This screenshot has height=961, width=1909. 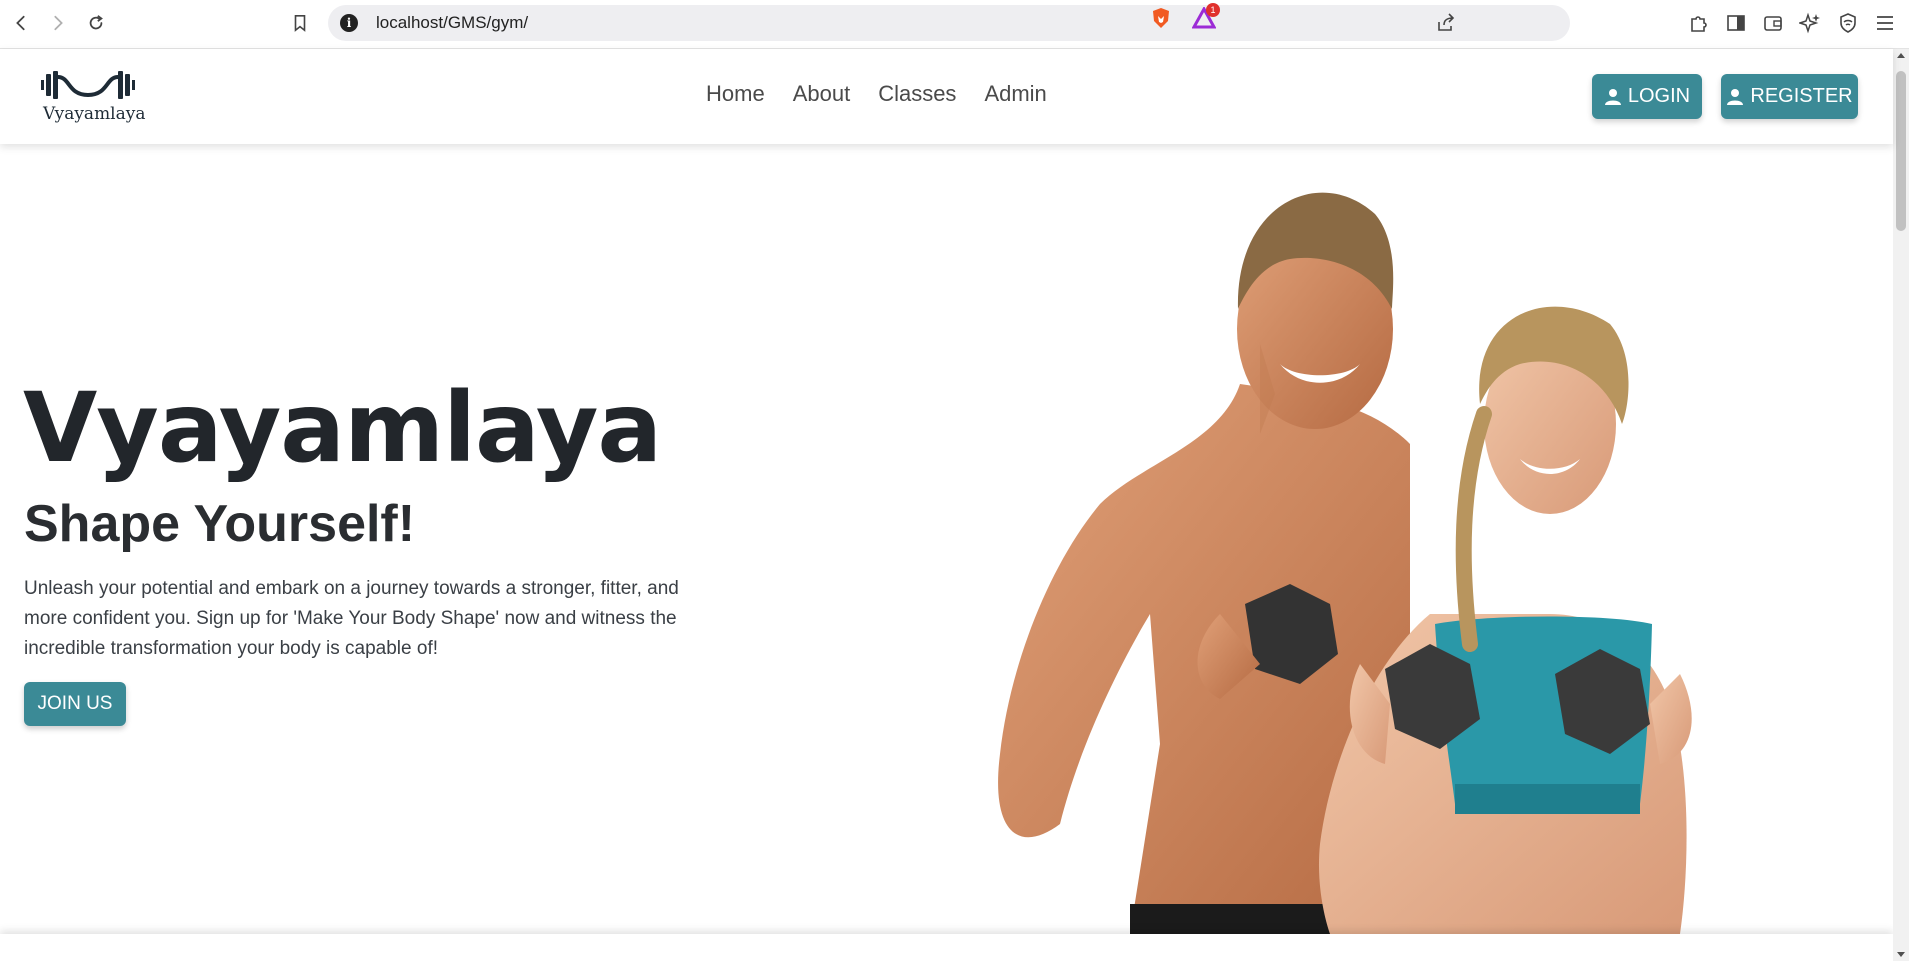 I want to click on hero-title: Vyayamlaya, so click(x=342, y=428).